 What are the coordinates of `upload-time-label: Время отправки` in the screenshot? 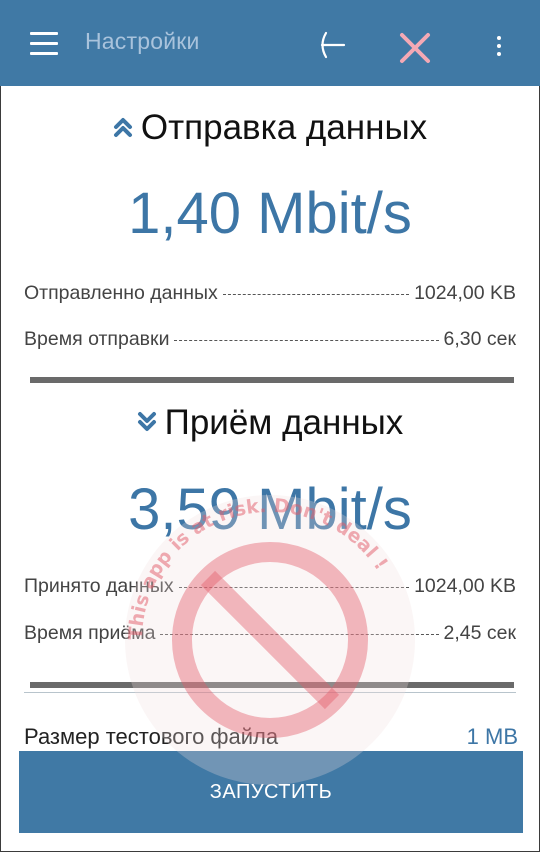 It's located at (97, 338).